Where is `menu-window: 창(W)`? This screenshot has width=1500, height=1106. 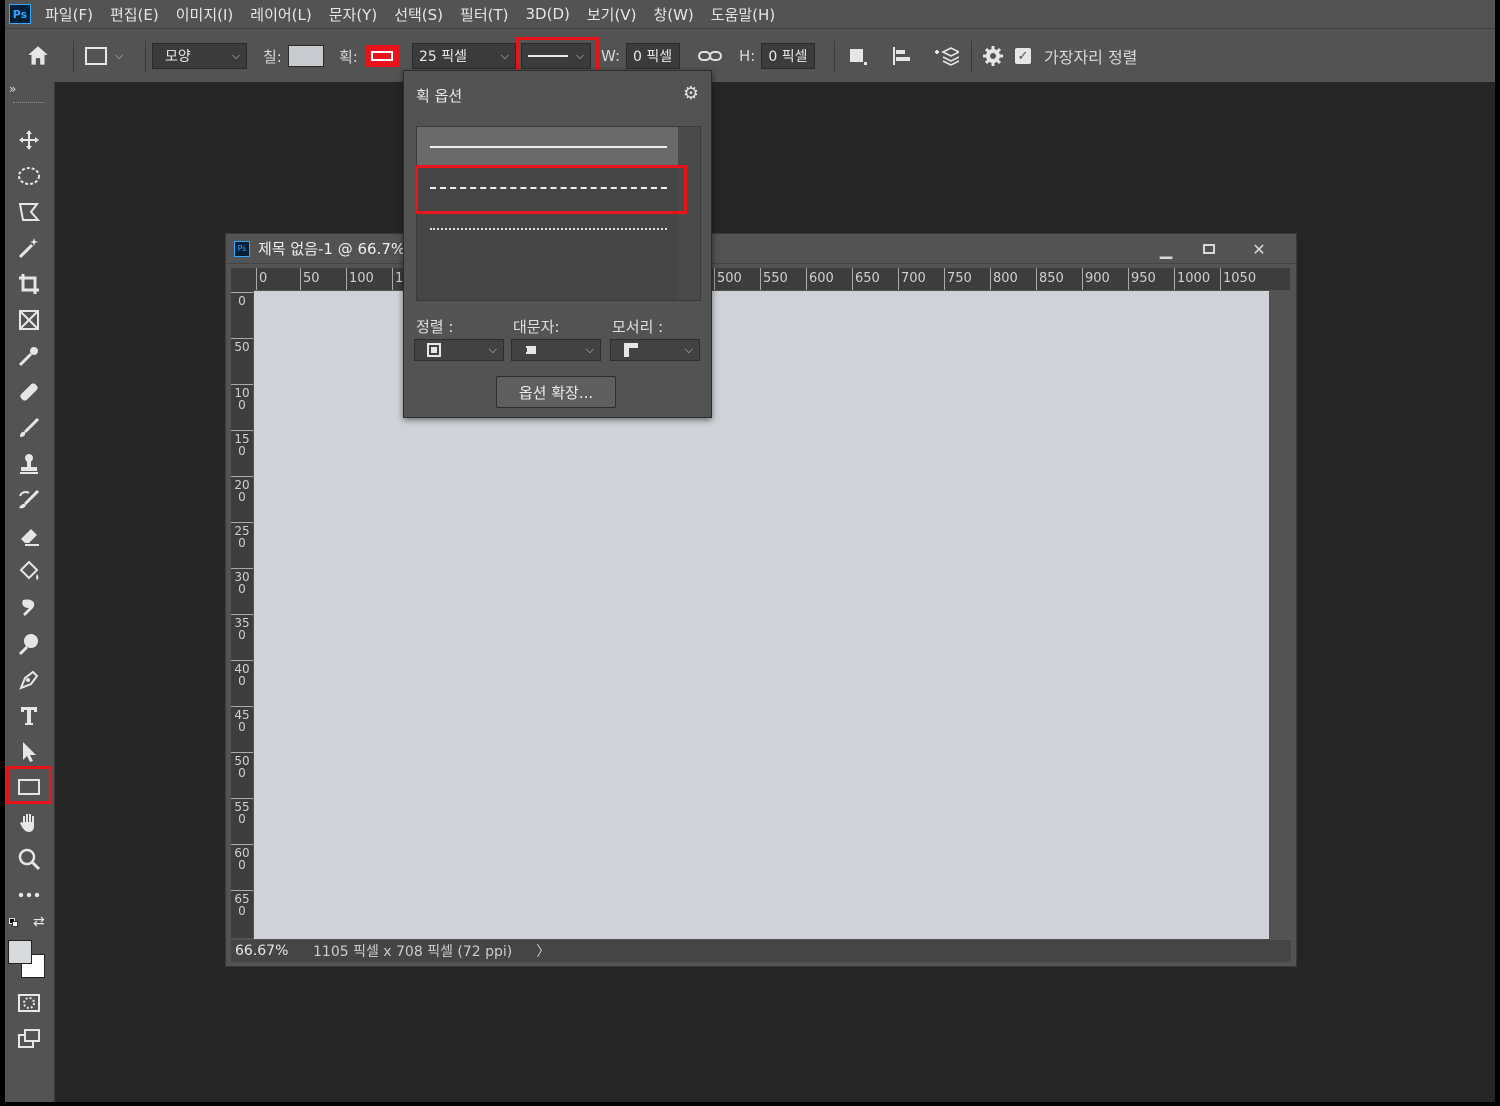
menu-window: 창(W) is located at coordinates (673, 14).